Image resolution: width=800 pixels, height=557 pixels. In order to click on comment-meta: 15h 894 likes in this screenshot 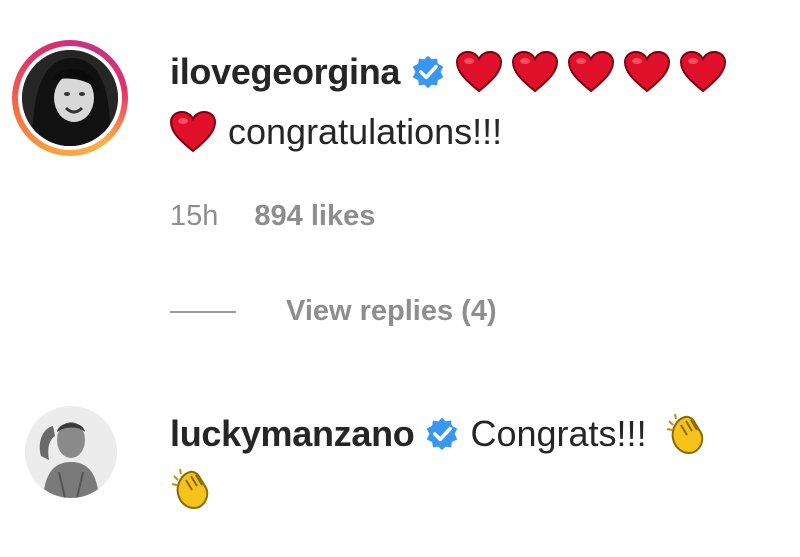, I will do `click(272, 216)`.